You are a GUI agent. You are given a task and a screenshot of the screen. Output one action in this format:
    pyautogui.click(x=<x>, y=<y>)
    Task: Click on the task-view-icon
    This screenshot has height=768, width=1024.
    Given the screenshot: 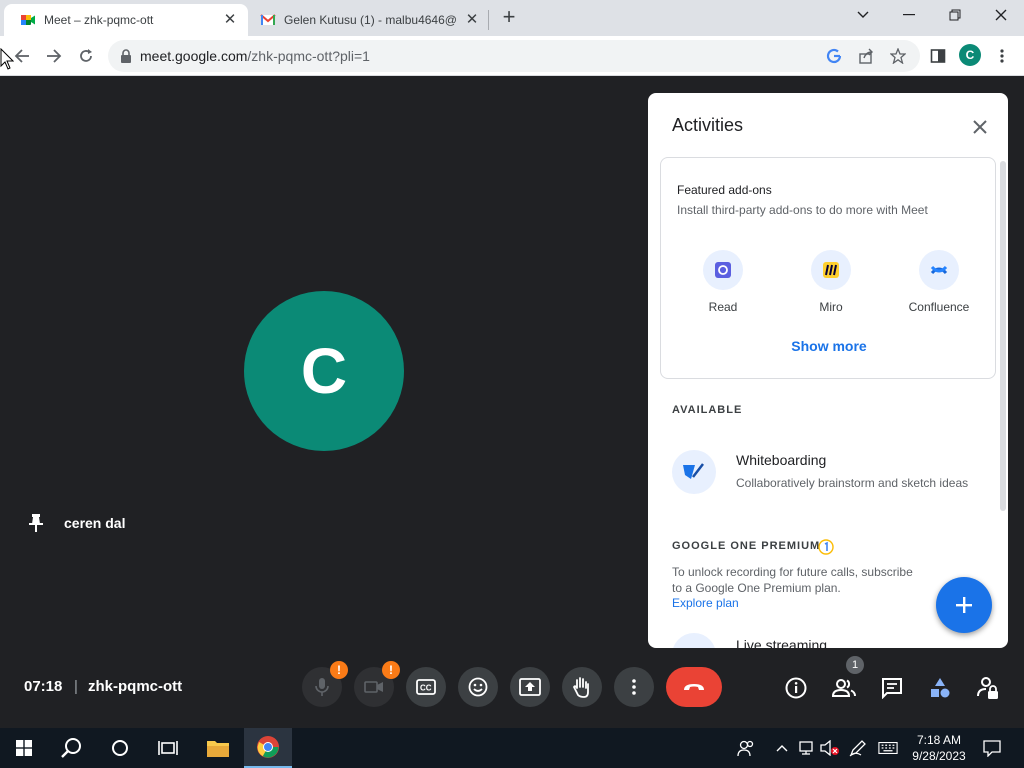 What is the action you would take?
    pyautogui.click(x=168, y=748)
    